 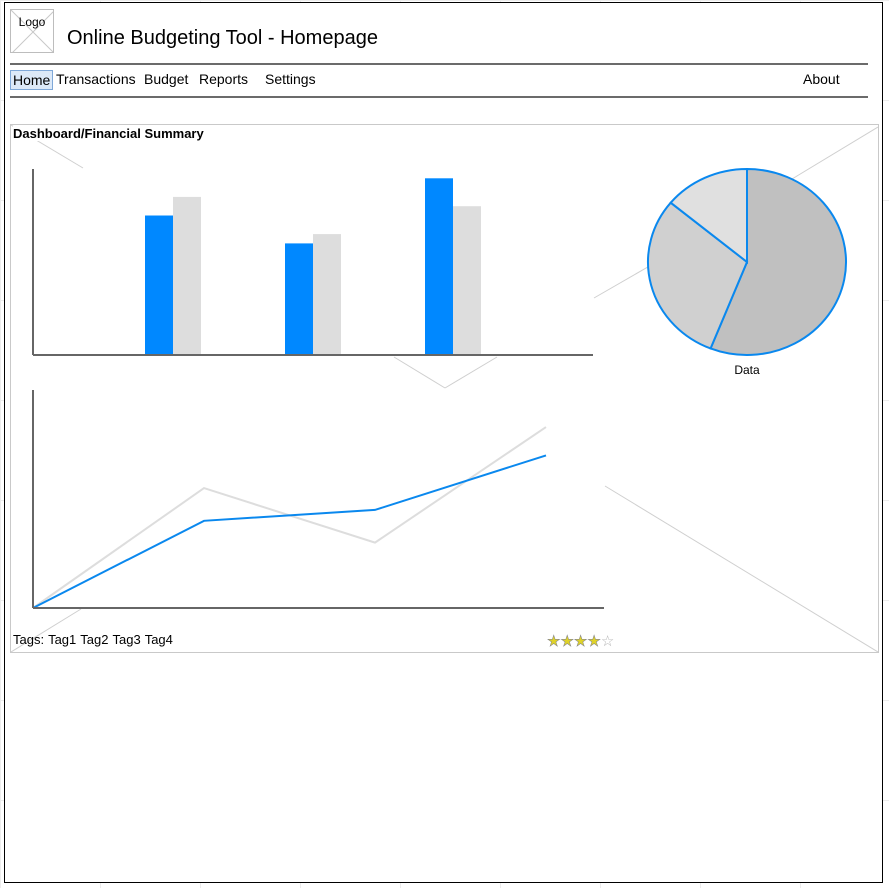 What do you see at coordinates (821, 80) in the screenshot?
I see `nav-item-about: About` at bounding box center [821, 80].